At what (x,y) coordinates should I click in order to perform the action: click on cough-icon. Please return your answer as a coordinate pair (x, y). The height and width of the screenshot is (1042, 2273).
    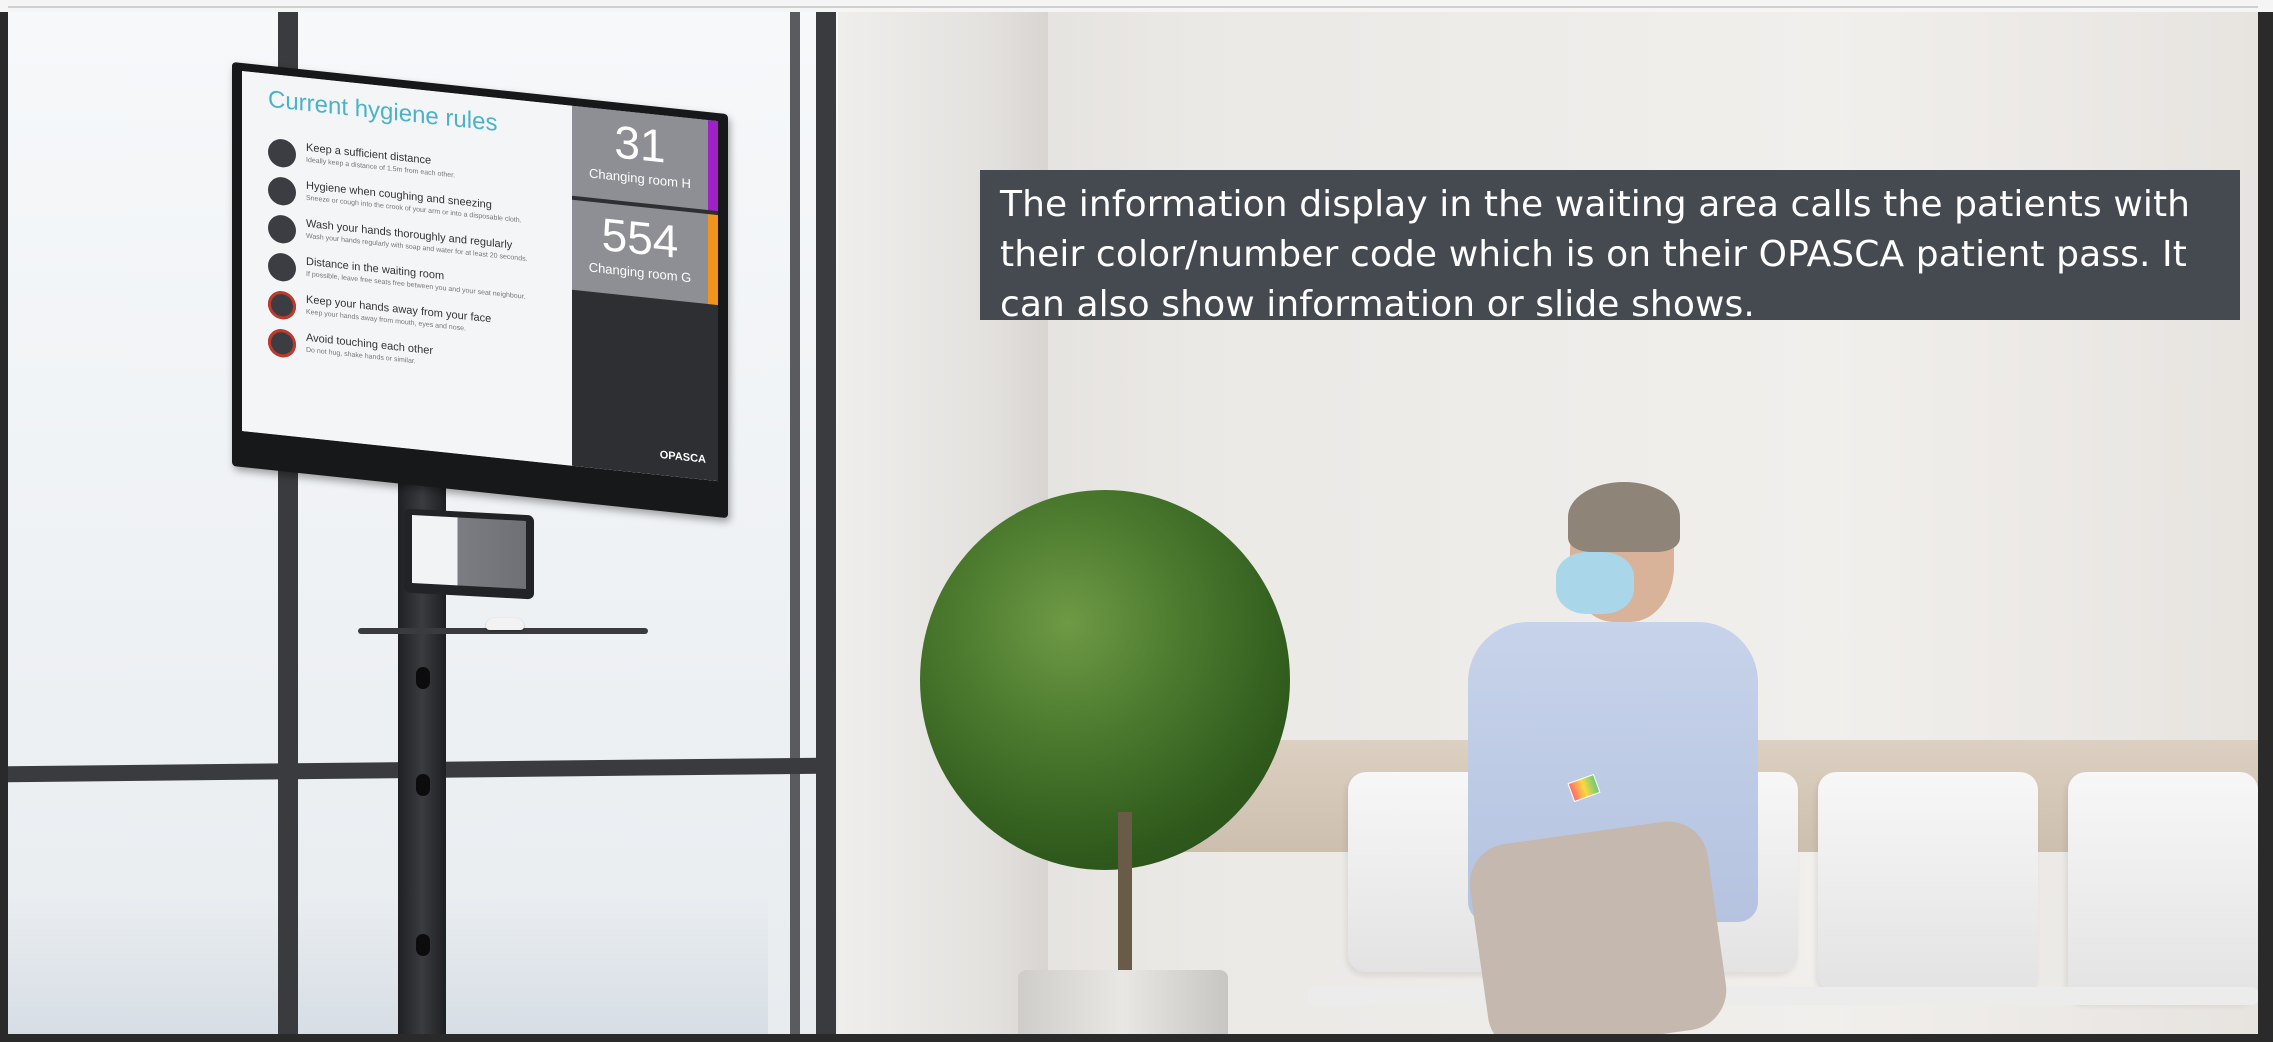
    Looking at the image, I should click on (282, 191).